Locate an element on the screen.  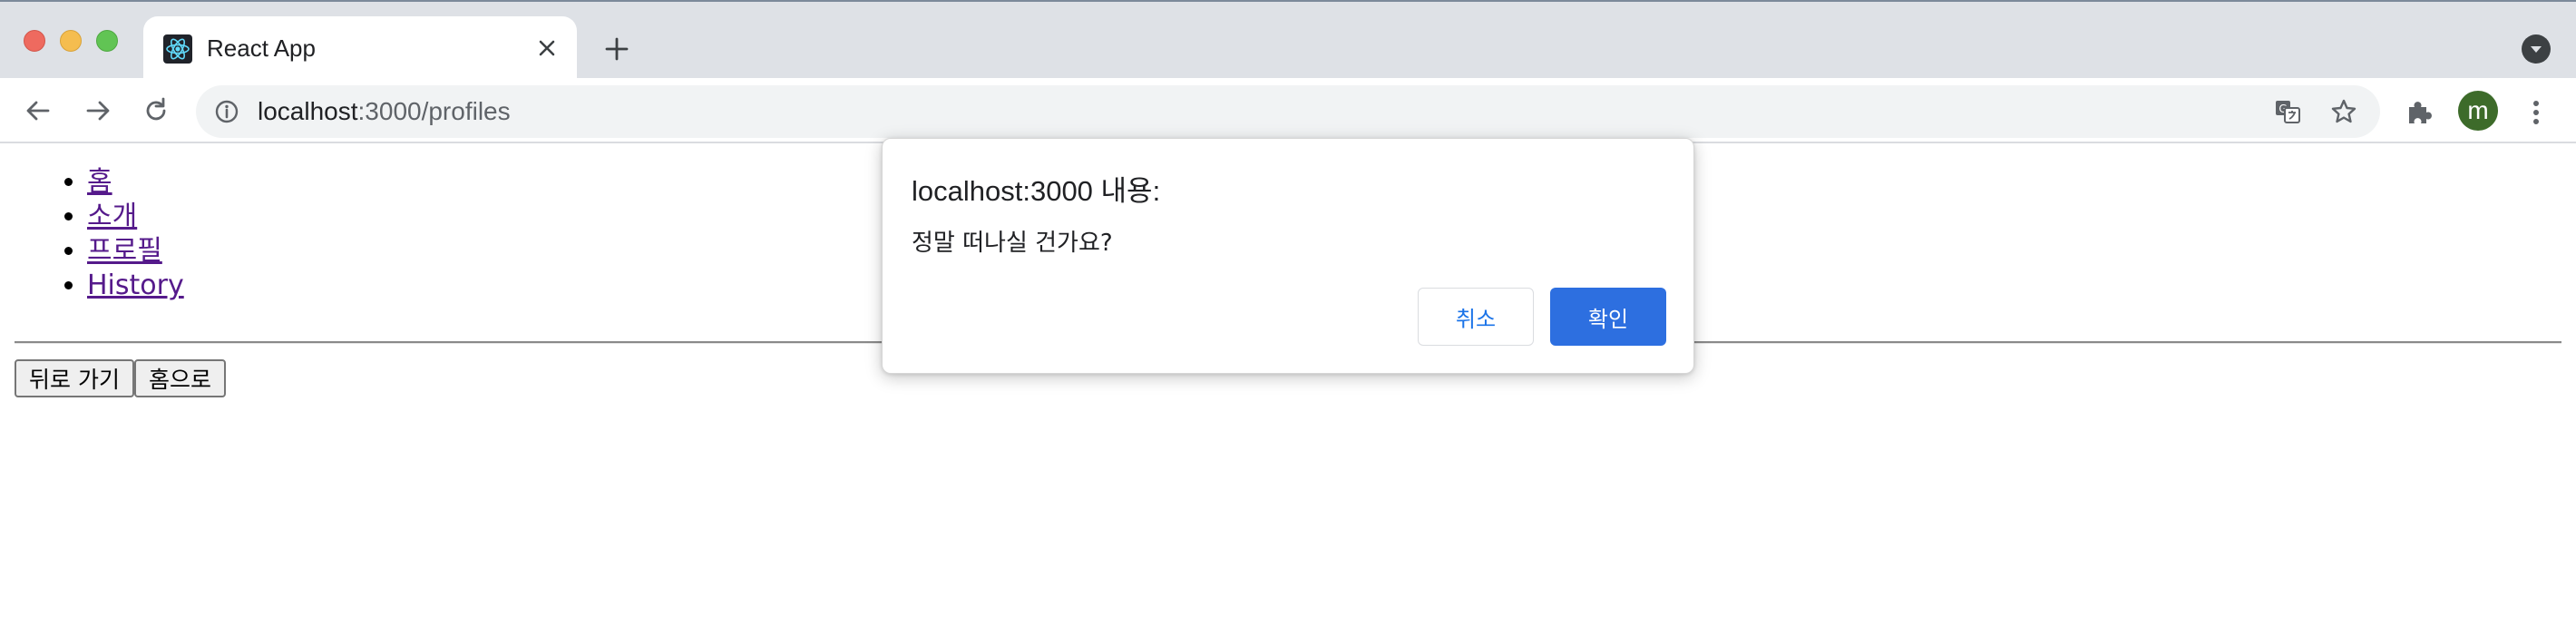
confirm-button: 확인 is located at coordinates (1608, 317).